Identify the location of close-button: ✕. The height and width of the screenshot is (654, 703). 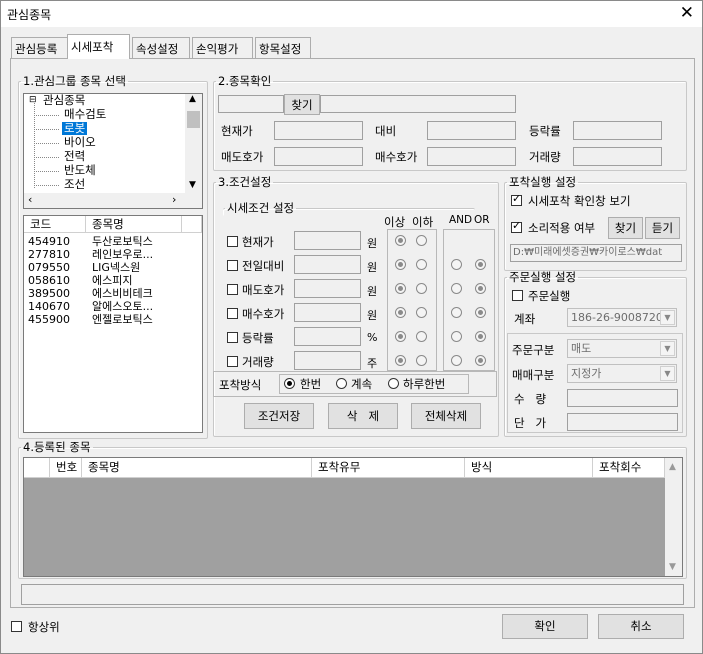
(687, 13).